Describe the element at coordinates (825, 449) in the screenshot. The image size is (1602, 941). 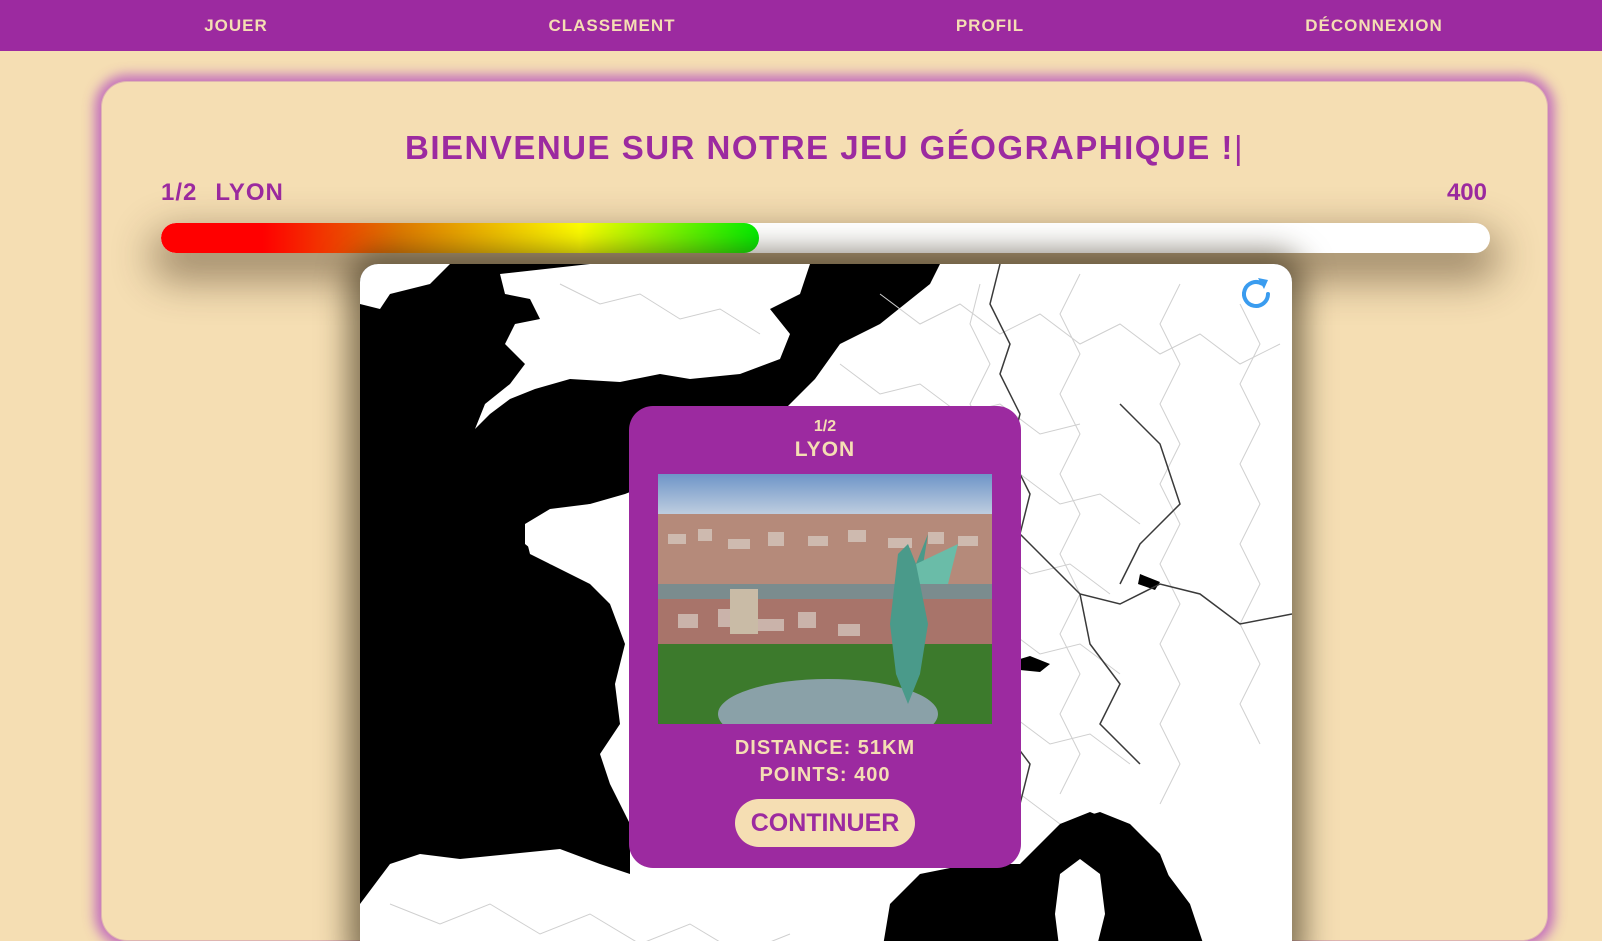
I see `popup-city: LYON` at that location.